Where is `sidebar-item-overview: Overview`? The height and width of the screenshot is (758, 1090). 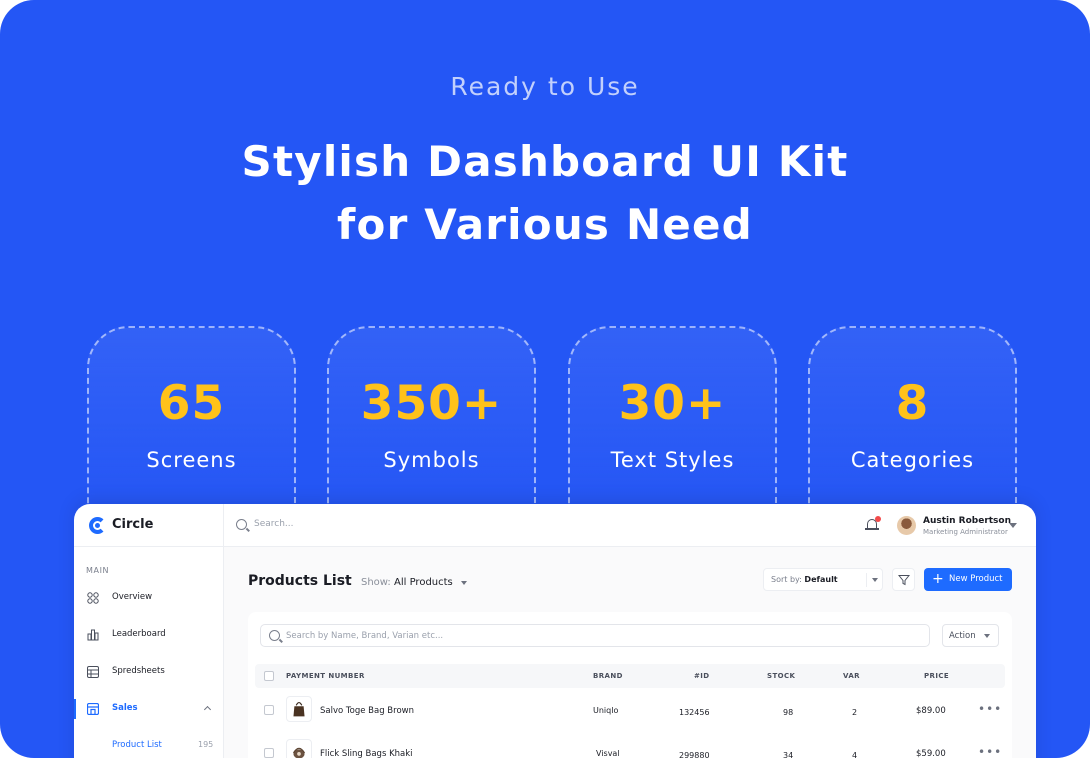 sidebar-item-overview: Overview is located at coordinates (149, 598).